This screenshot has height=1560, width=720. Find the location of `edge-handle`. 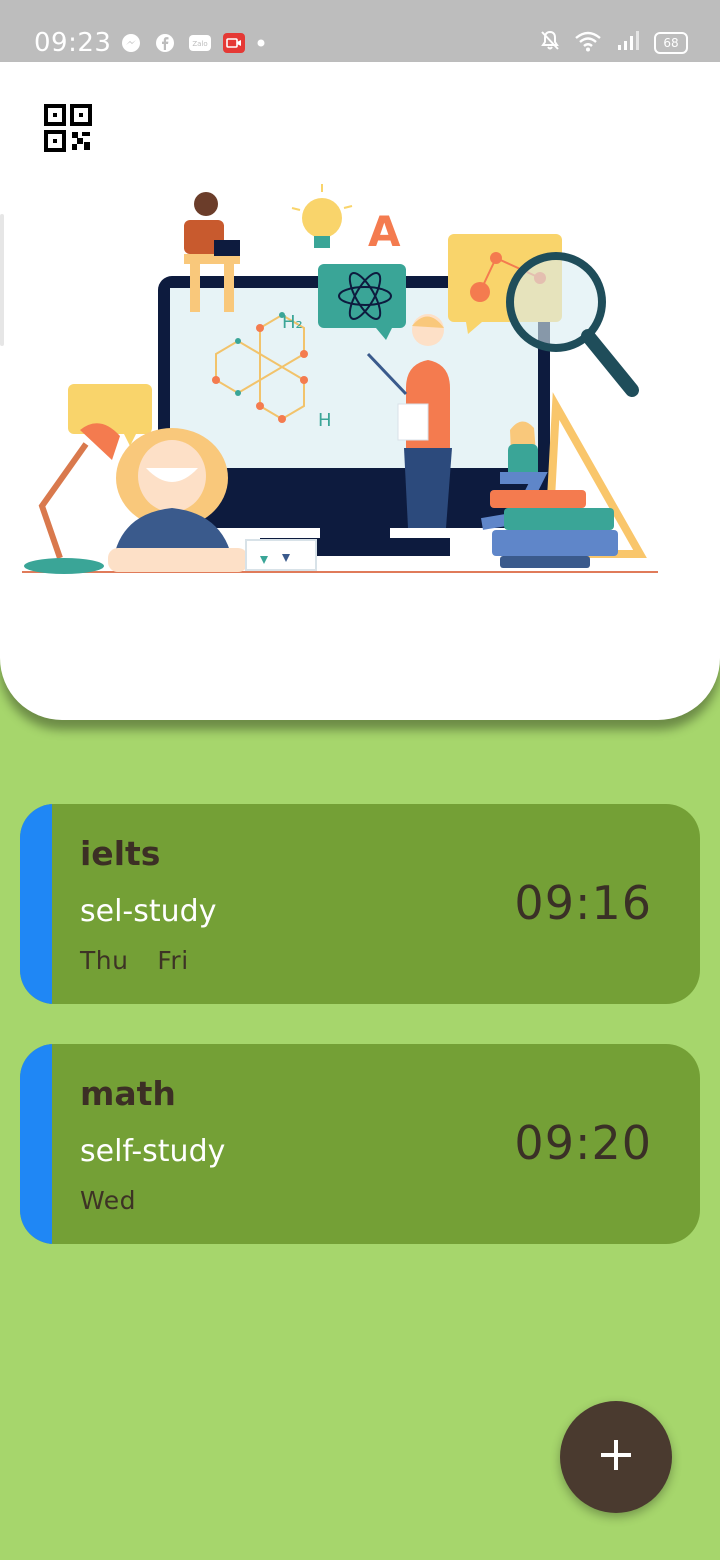

edge-handle is located at coordinates (2, 280).